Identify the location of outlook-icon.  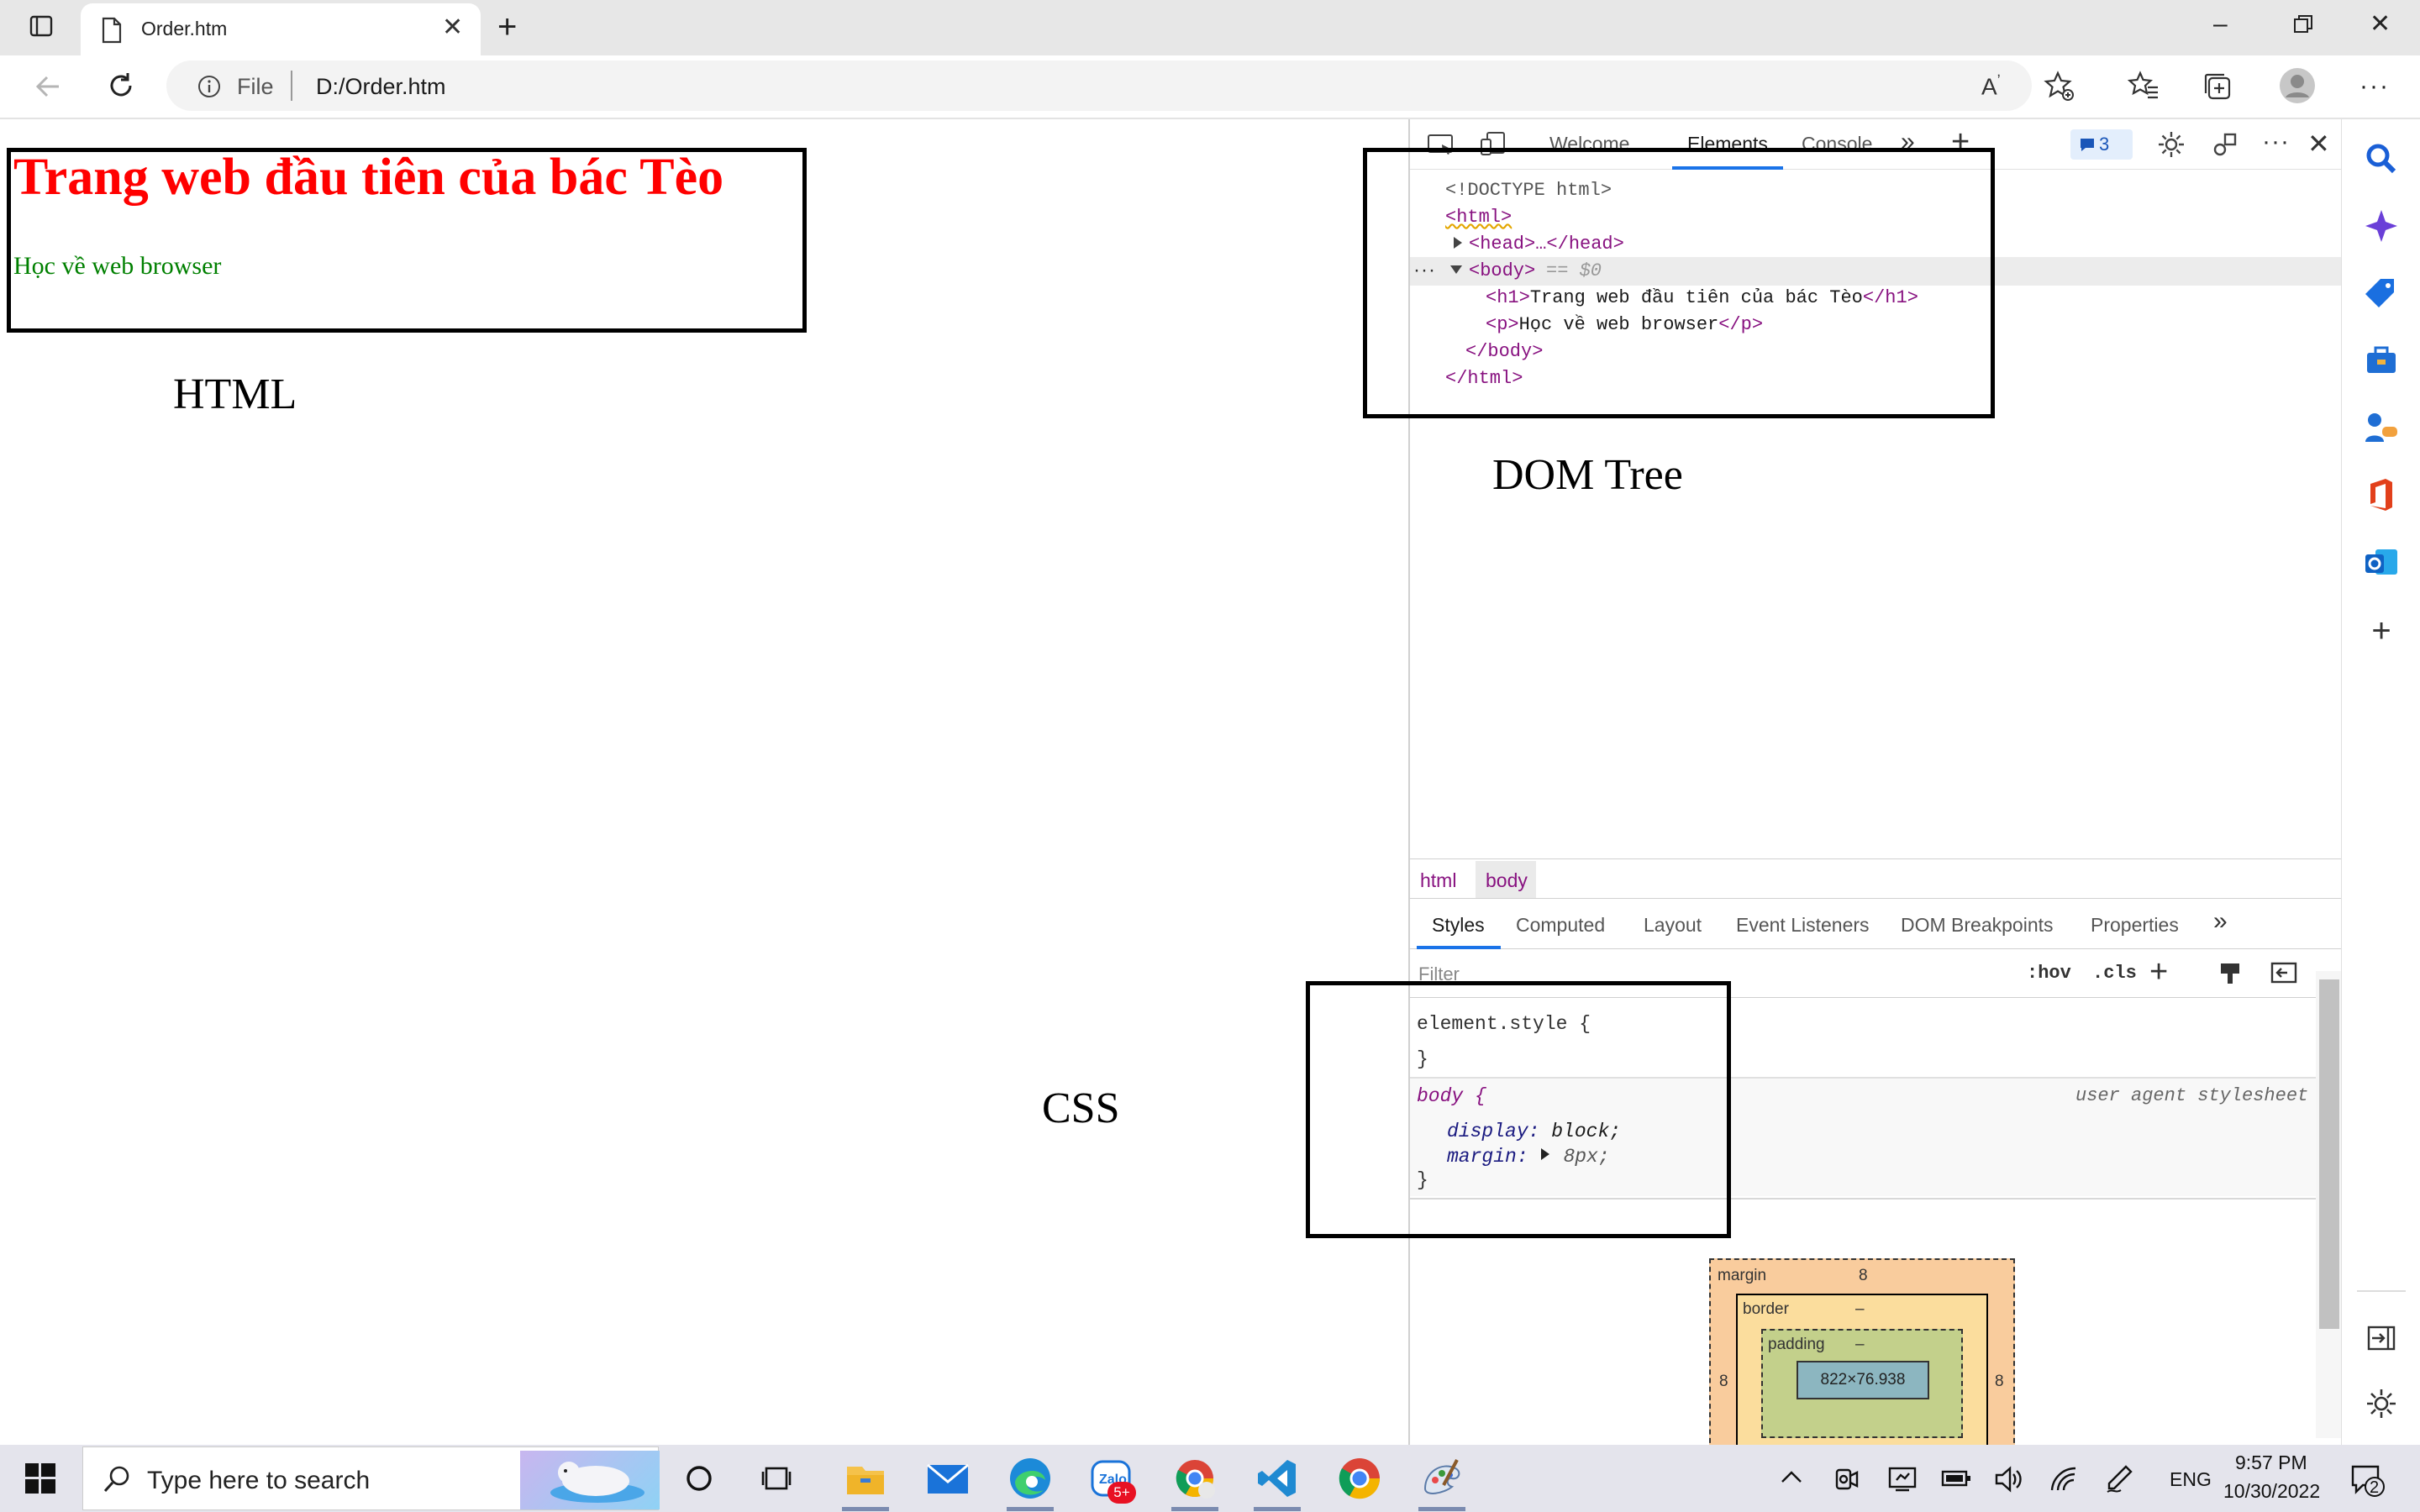
(2382, 562).